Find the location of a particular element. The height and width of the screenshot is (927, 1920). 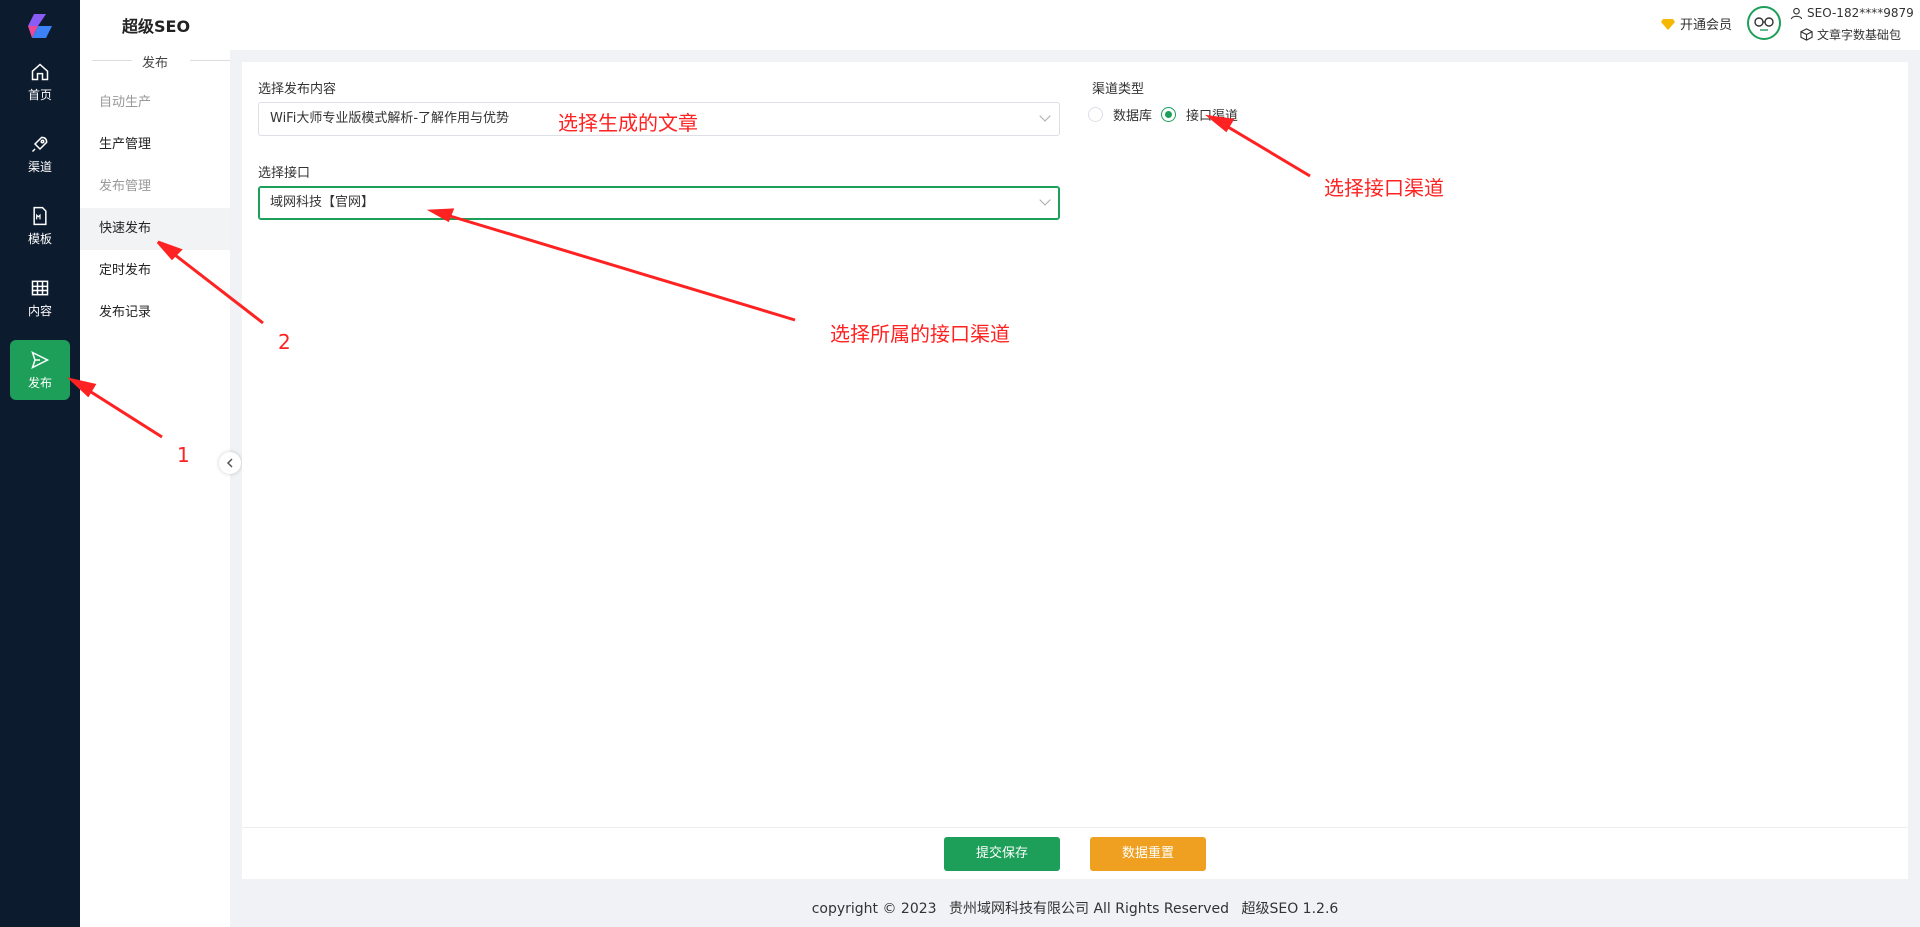

radio-database: 数据库 is located at coordinates (1120, 114).